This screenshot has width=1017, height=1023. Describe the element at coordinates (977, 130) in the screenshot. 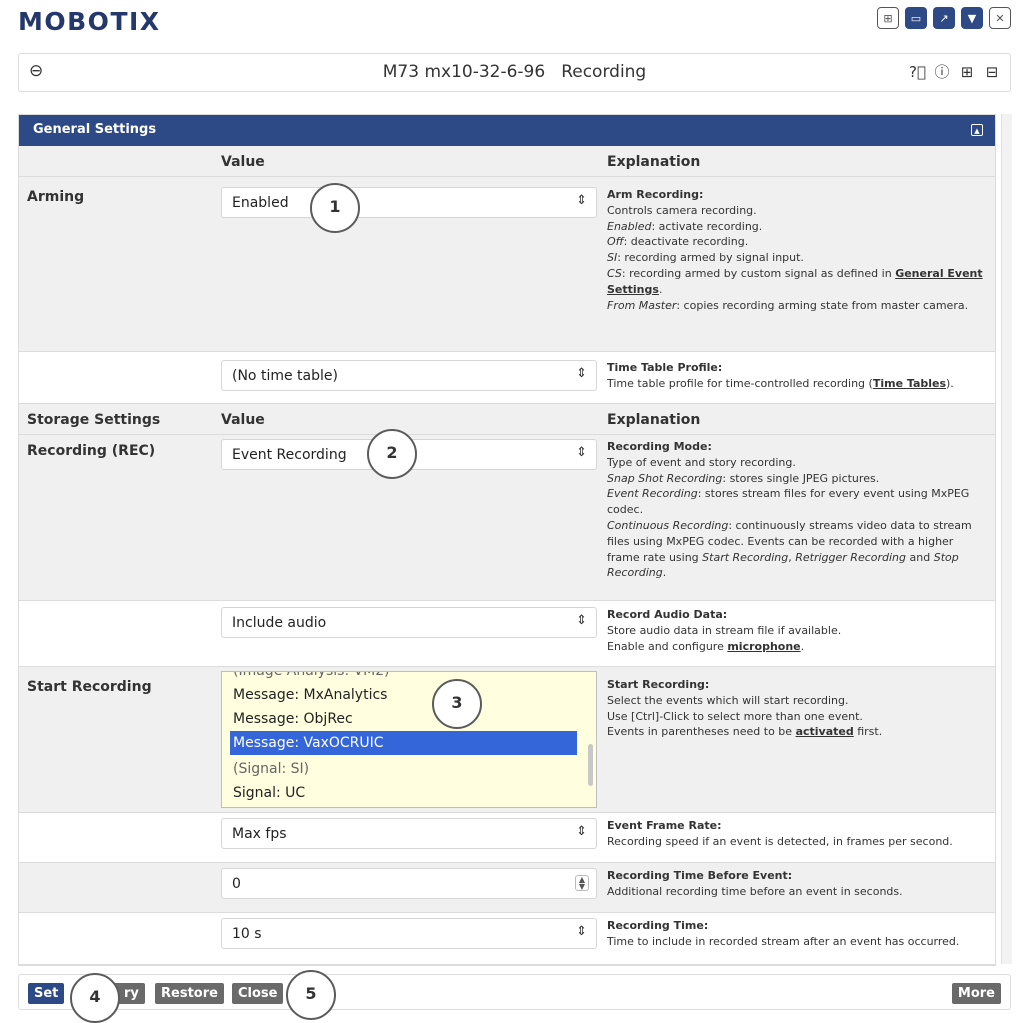

I see `collapse-section-icon: ▲` at that location.